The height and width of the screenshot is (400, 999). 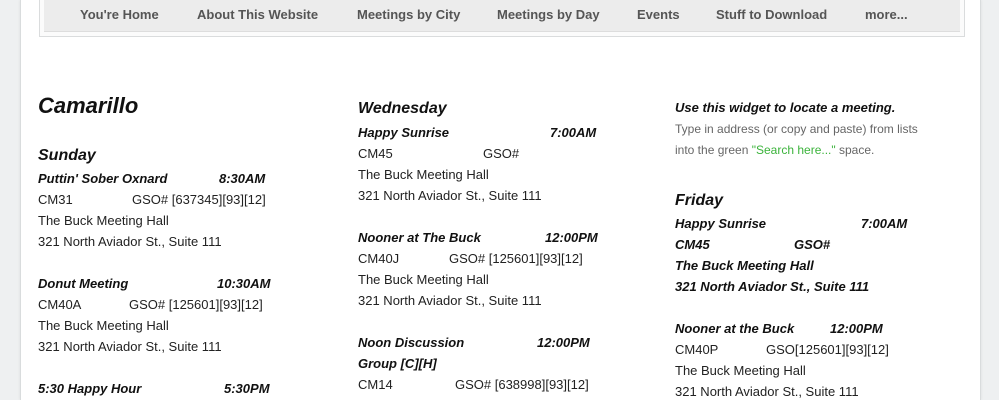 I want to click on meeting-name: Nooner at the Buck, so click(x=735, y=328).